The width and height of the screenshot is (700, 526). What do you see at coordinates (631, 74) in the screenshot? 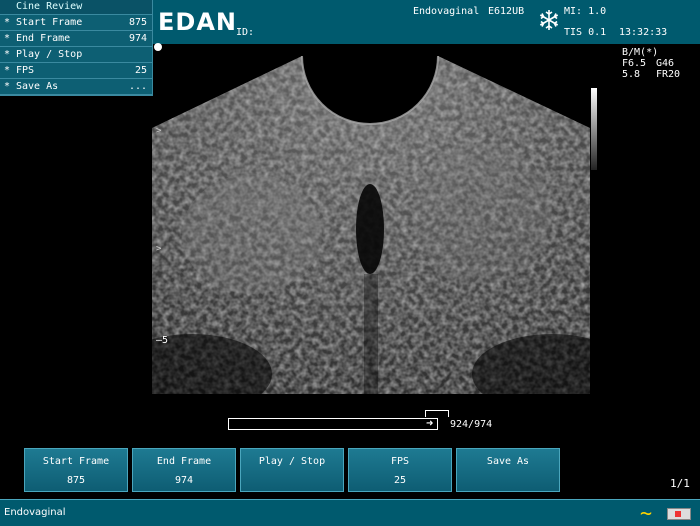
I see `depth-value: 5.8` at bounding box center [631, 74].